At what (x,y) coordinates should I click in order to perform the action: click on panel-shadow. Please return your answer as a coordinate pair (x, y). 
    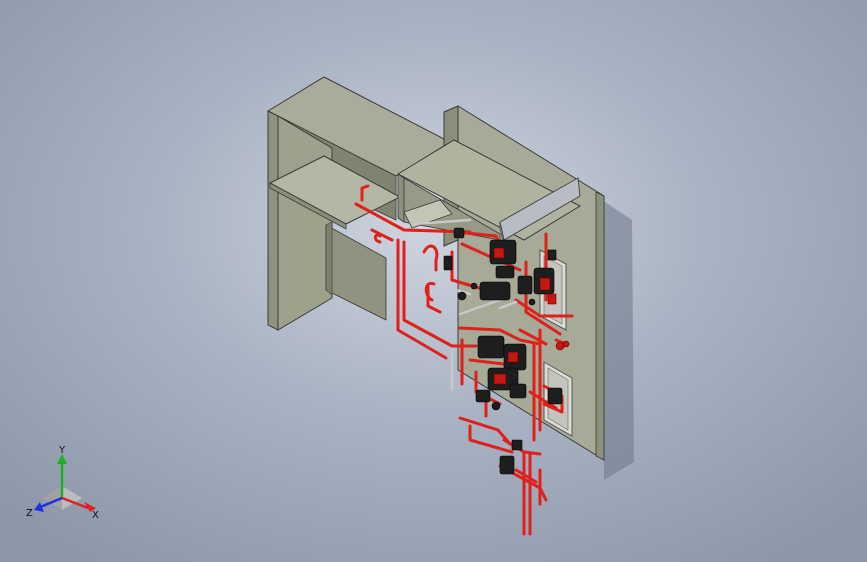
    Looking at the image, I should click on (618, 340).